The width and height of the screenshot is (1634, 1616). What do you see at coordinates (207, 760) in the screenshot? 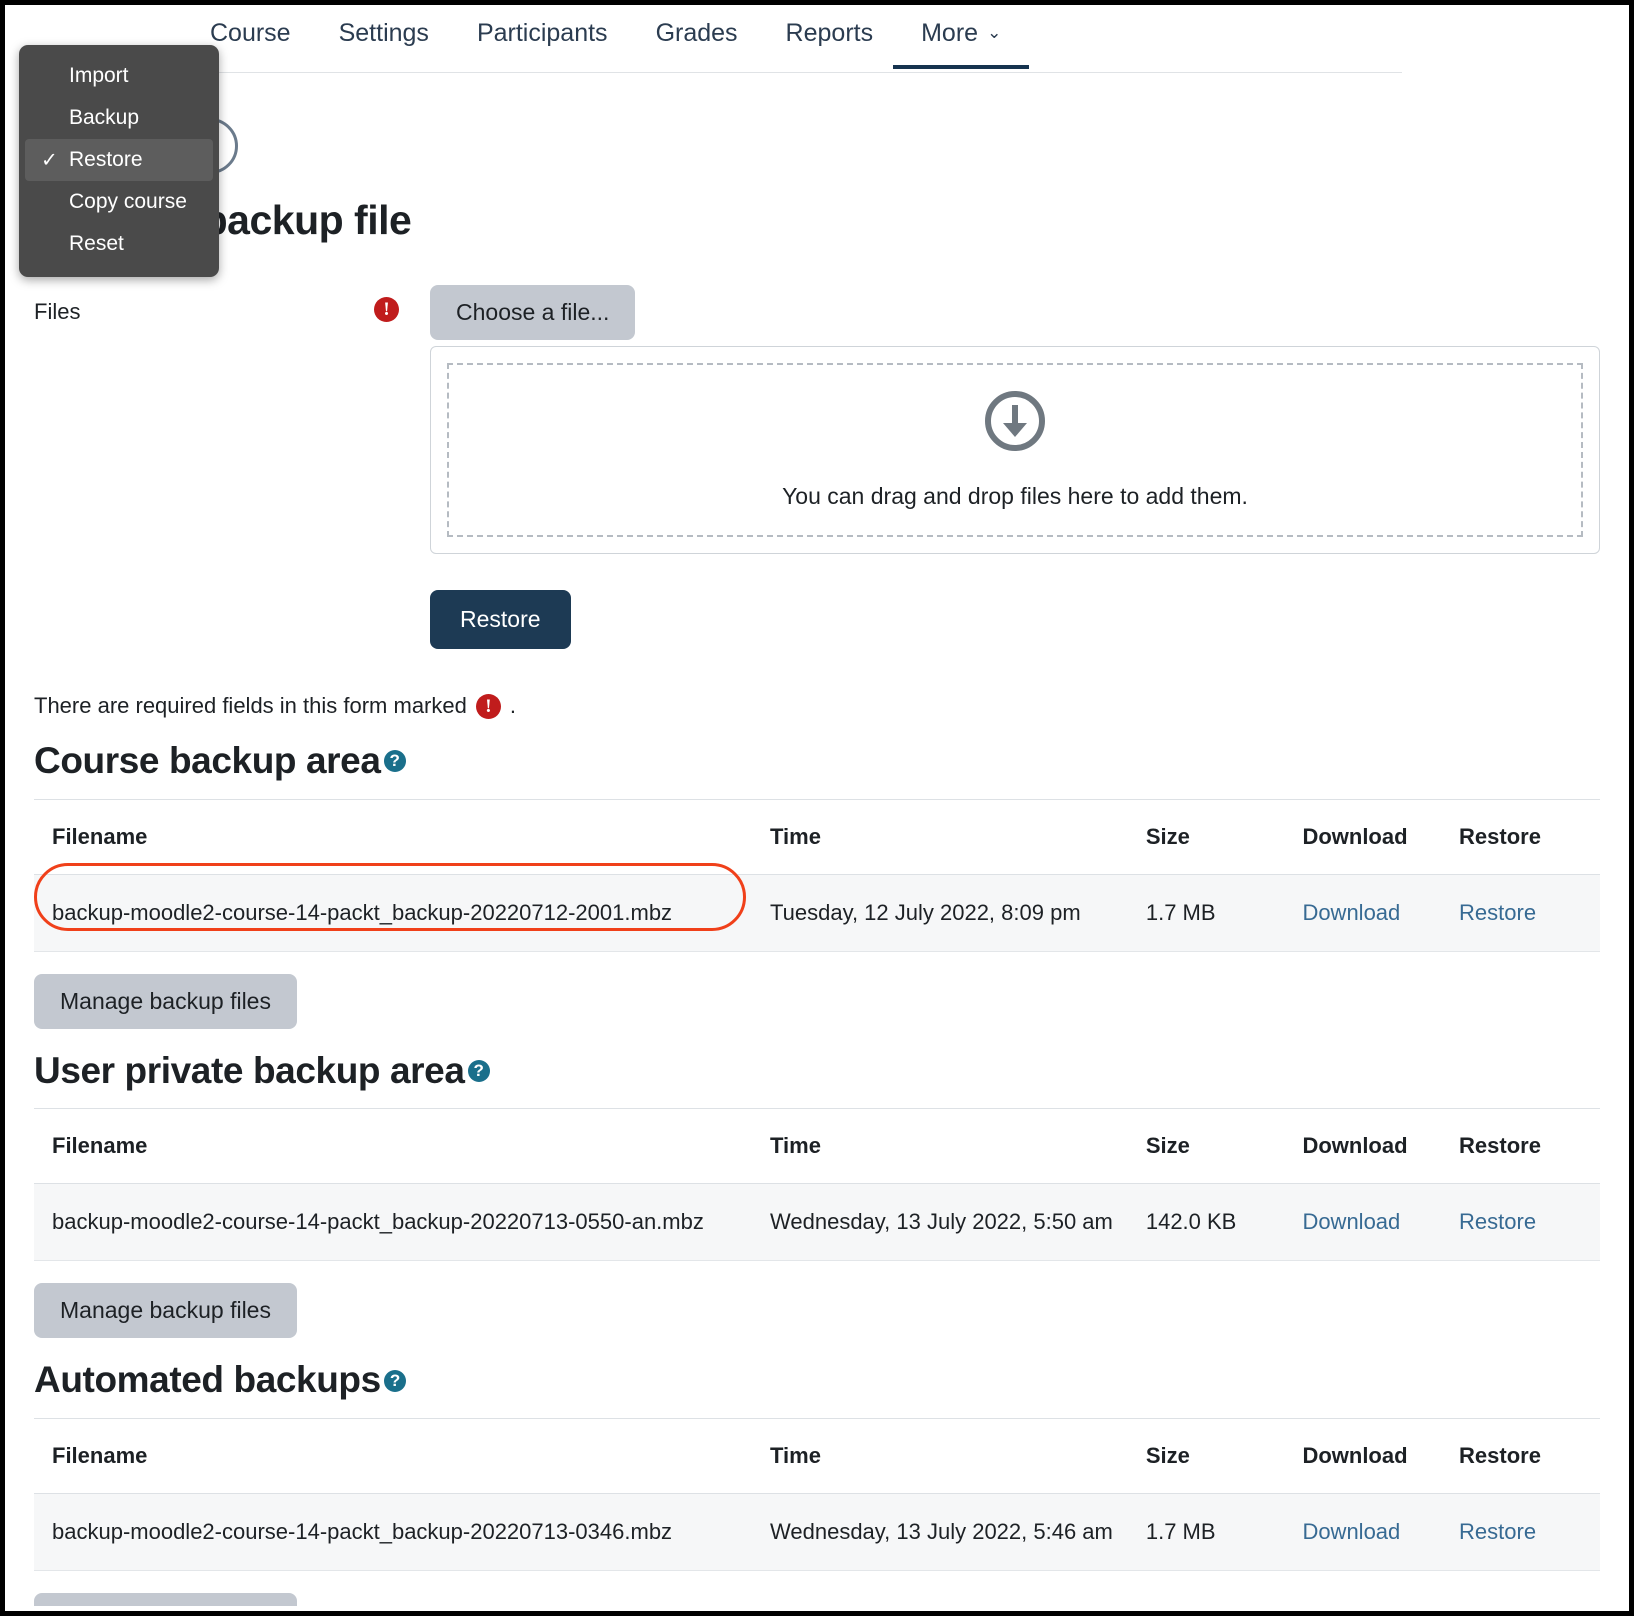
I see `section-title-text: Course backup area` at bounding box center [207, 760].